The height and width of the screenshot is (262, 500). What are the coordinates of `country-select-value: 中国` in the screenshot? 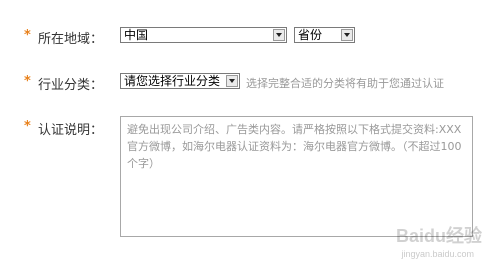 It's located at (136, 35).